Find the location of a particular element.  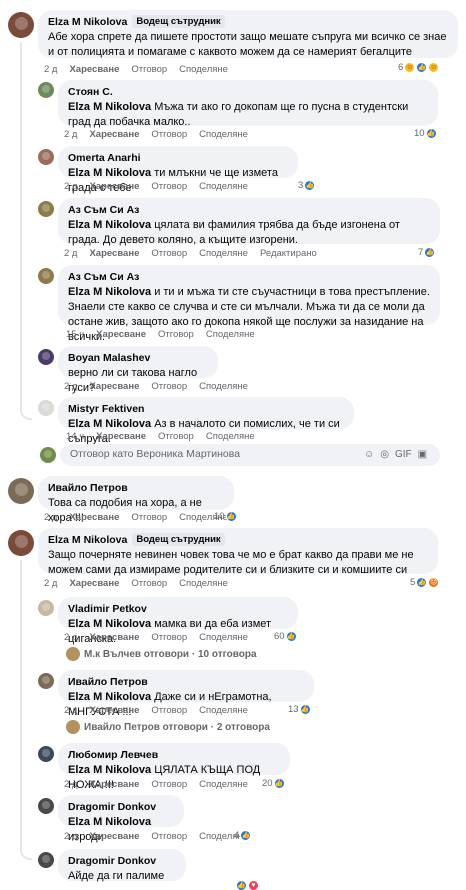

emoji-icon: ☺ is located at coordinates (369, 454).